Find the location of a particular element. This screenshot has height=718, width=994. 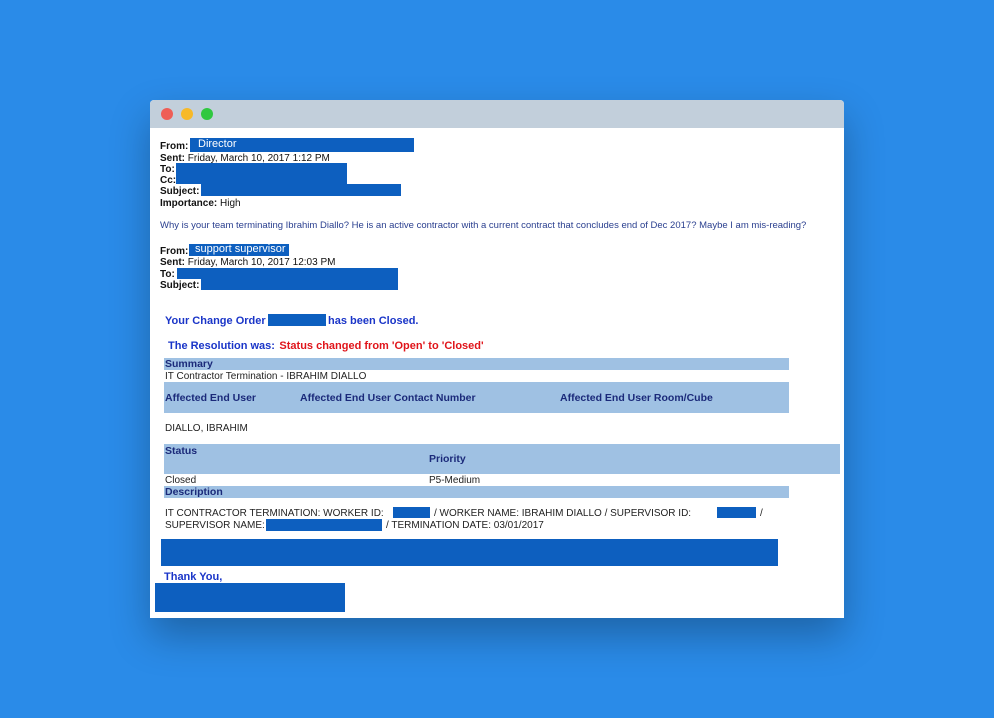

desc-termination-date: / TERMINATION DATE: 03/01/2017 is located at coordinates (465, 525).